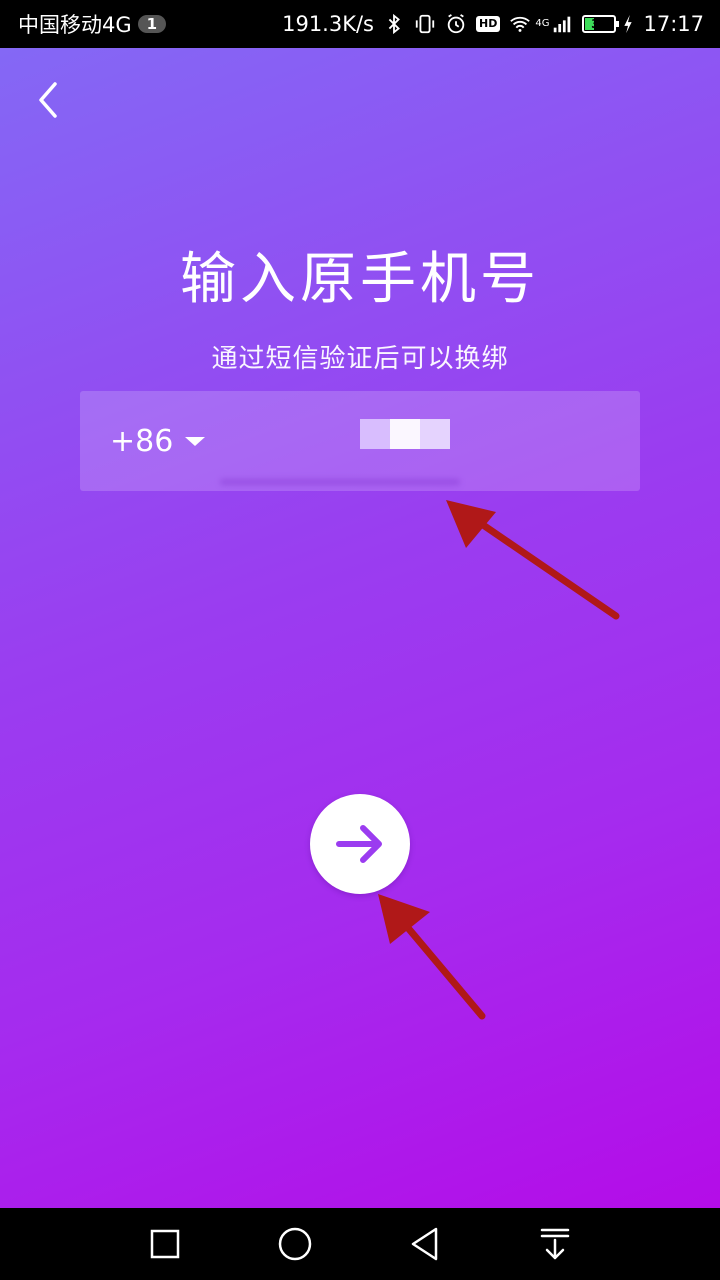 This screenshot has height=1280, width=720. I want to click on home-button, so click(295, 1244).